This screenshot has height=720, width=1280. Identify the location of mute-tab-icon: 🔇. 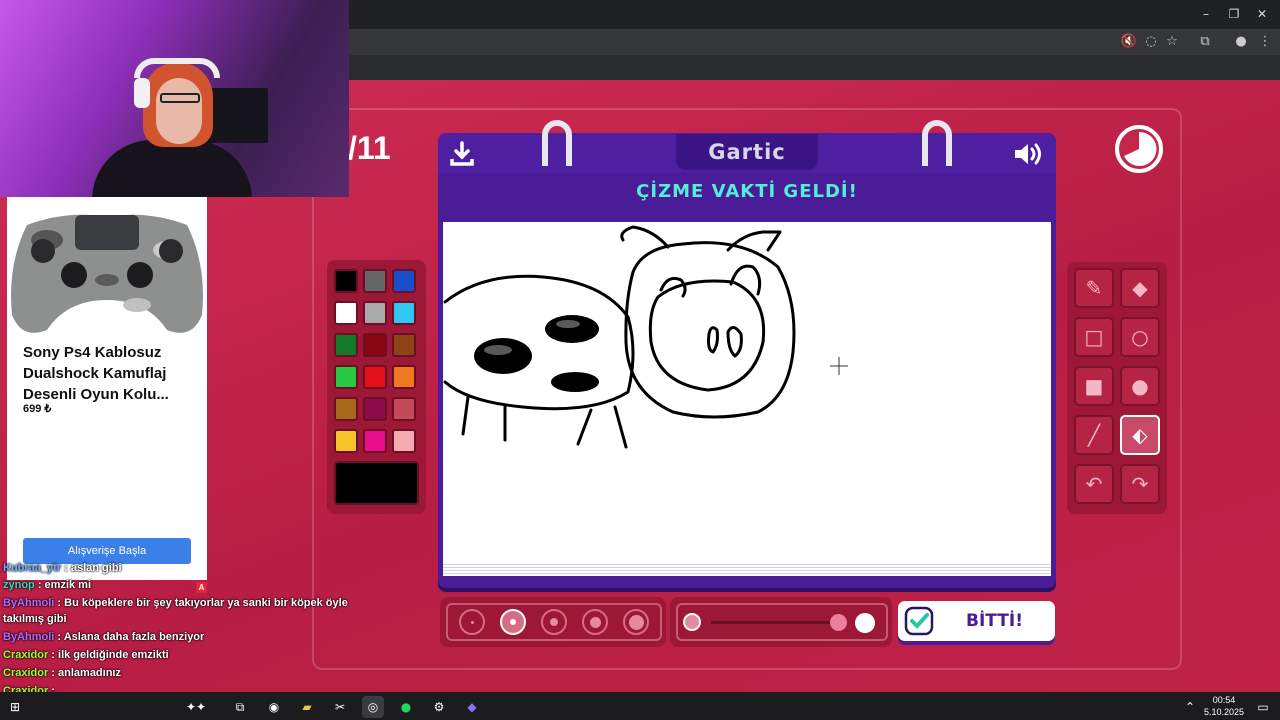
(1129, 42).